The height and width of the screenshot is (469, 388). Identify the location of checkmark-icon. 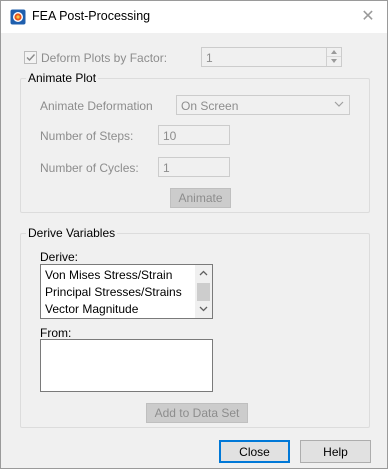
(31, 58).